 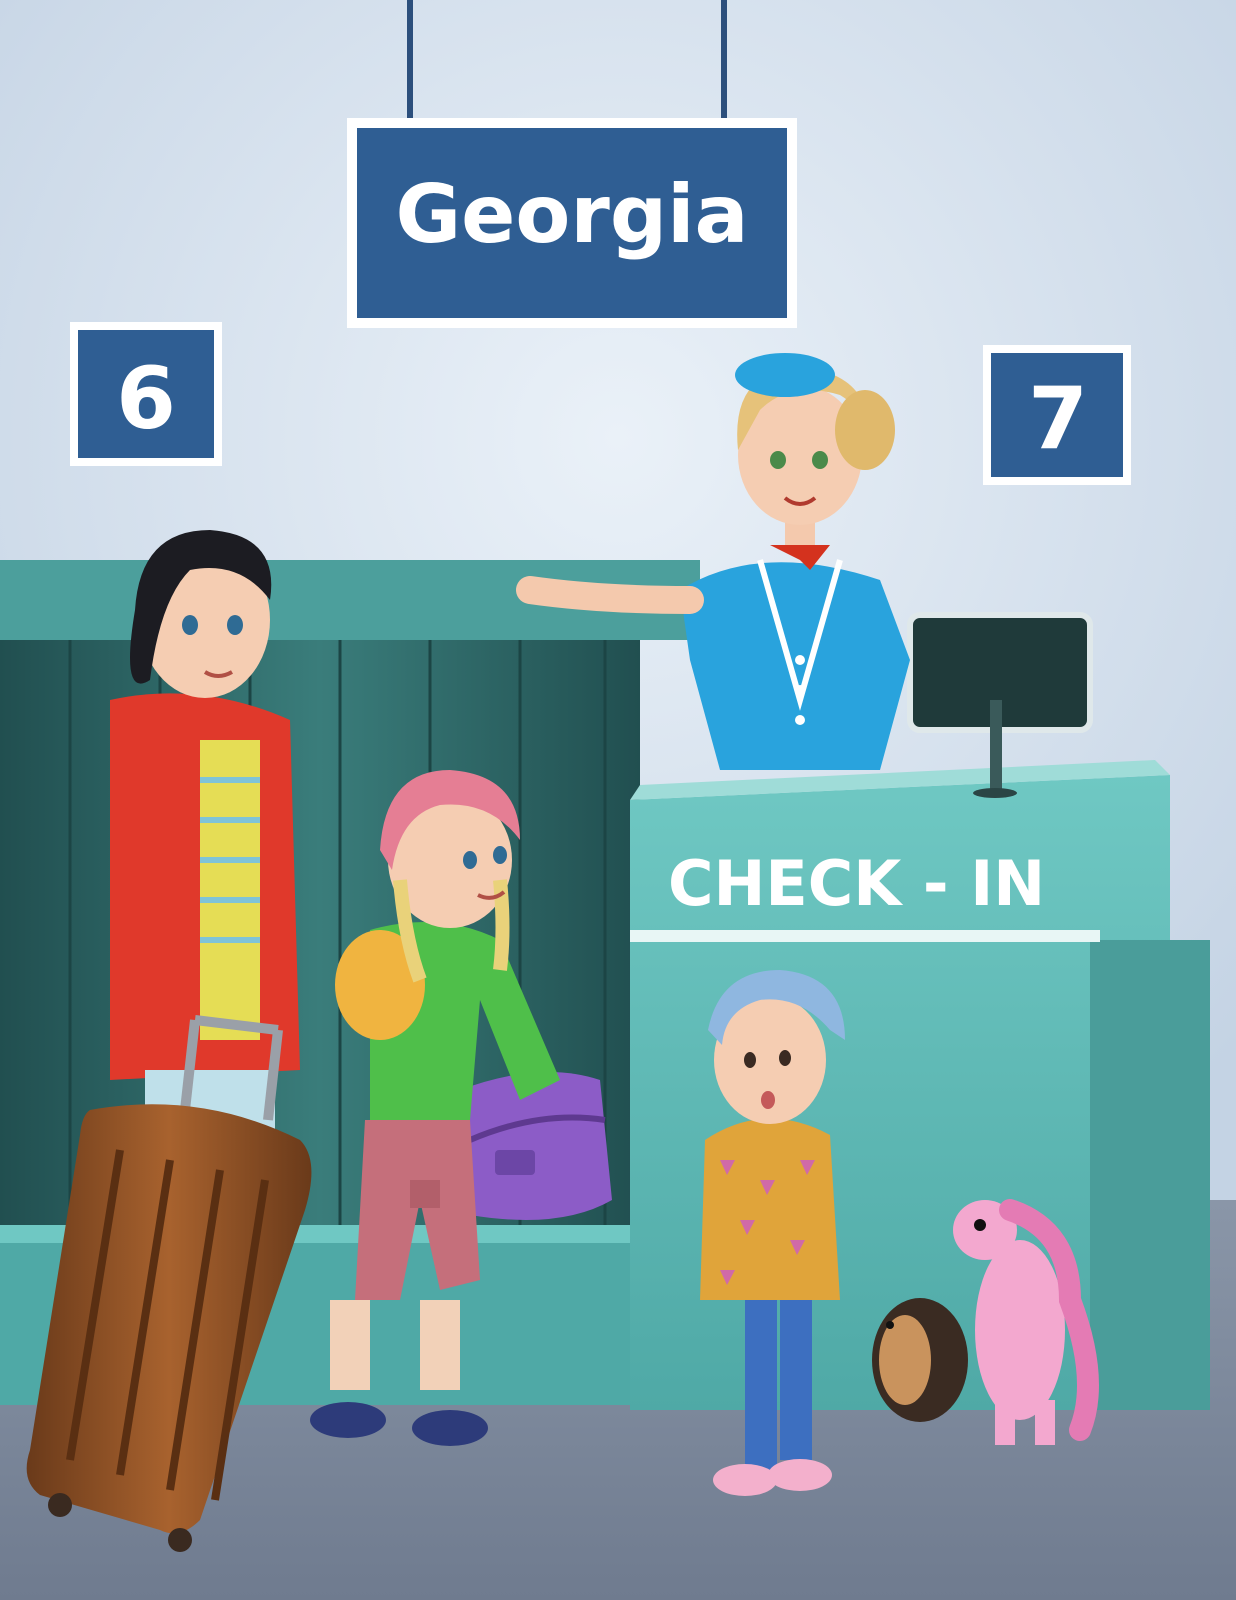 I want to click on gate-sign-6: 6, so click(x=146, y=394).